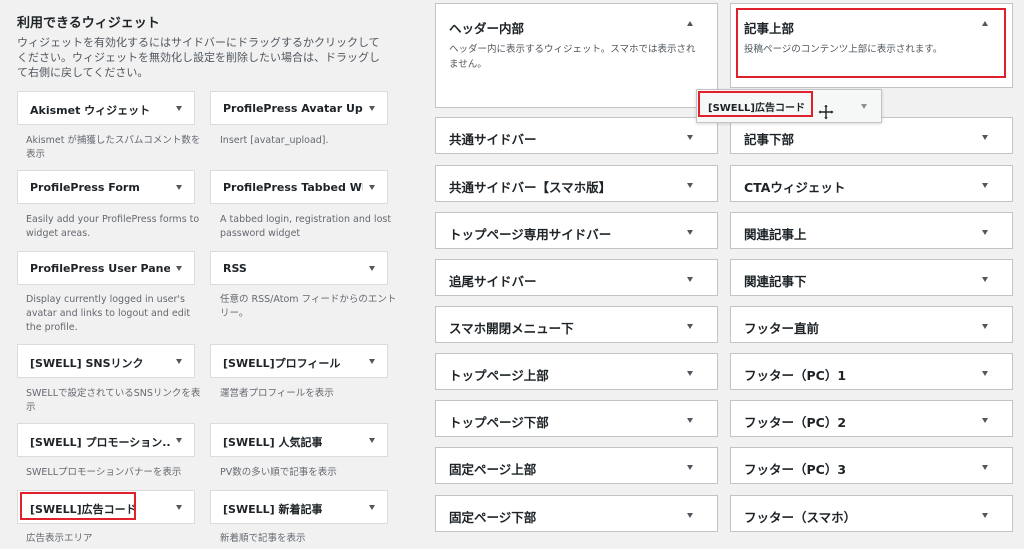 The width and height of the screenshot is (1024, 549). I want to click on area-desc: ヘッダー内に表示するウィジェット。スマホでは表示されません。, so click(572, 57).